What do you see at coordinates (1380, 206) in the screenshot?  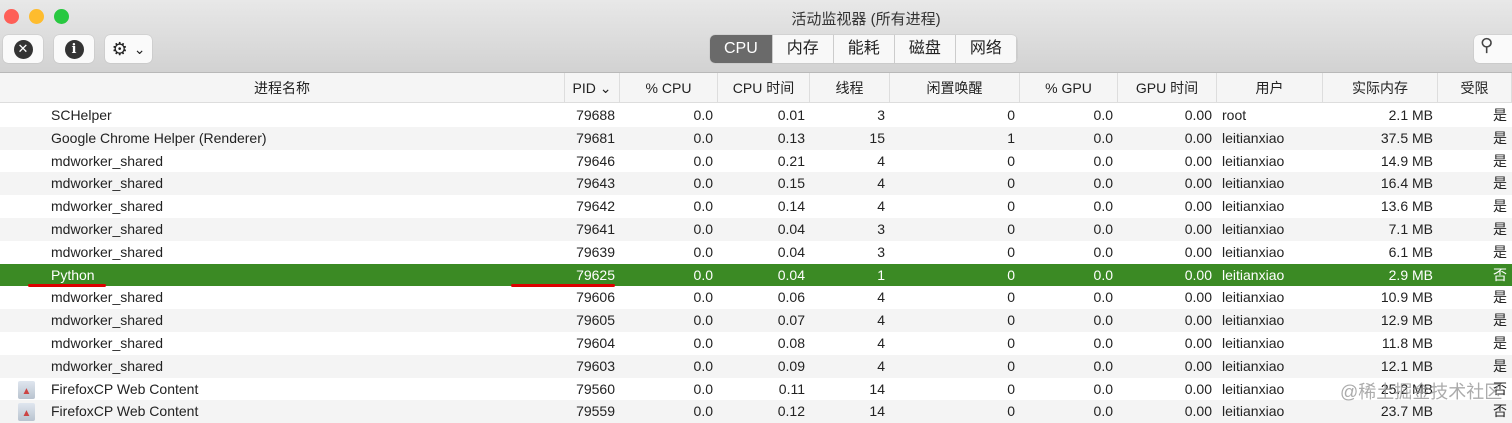 I see `cell-col-9: 13.6 MB` at bounding box center [1380, 206].